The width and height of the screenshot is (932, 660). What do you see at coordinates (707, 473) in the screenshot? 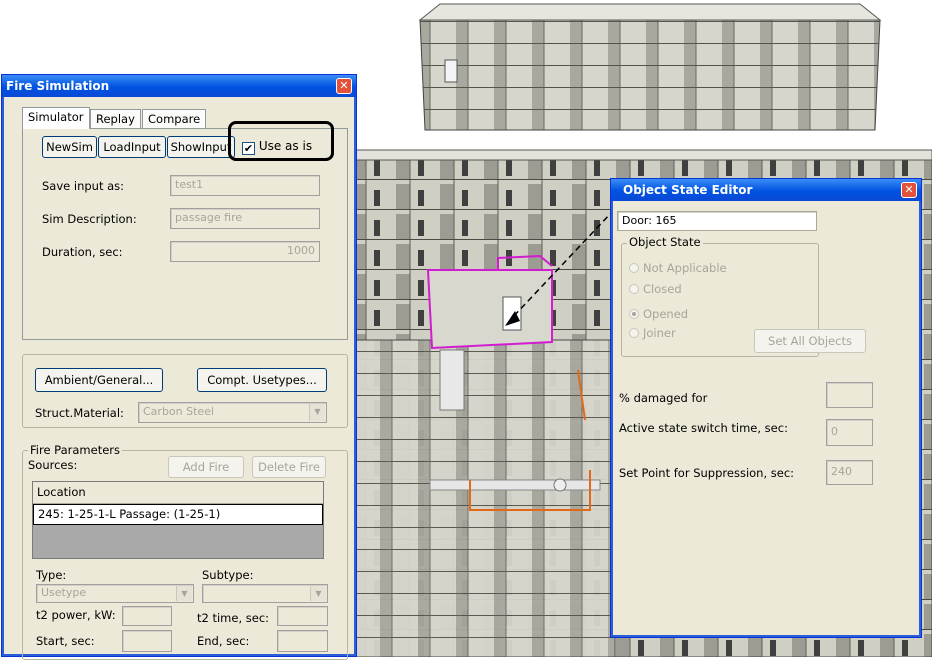
I see `suppression-label: Set Point for Suppression, sec:` at bounding box center [707, 473].